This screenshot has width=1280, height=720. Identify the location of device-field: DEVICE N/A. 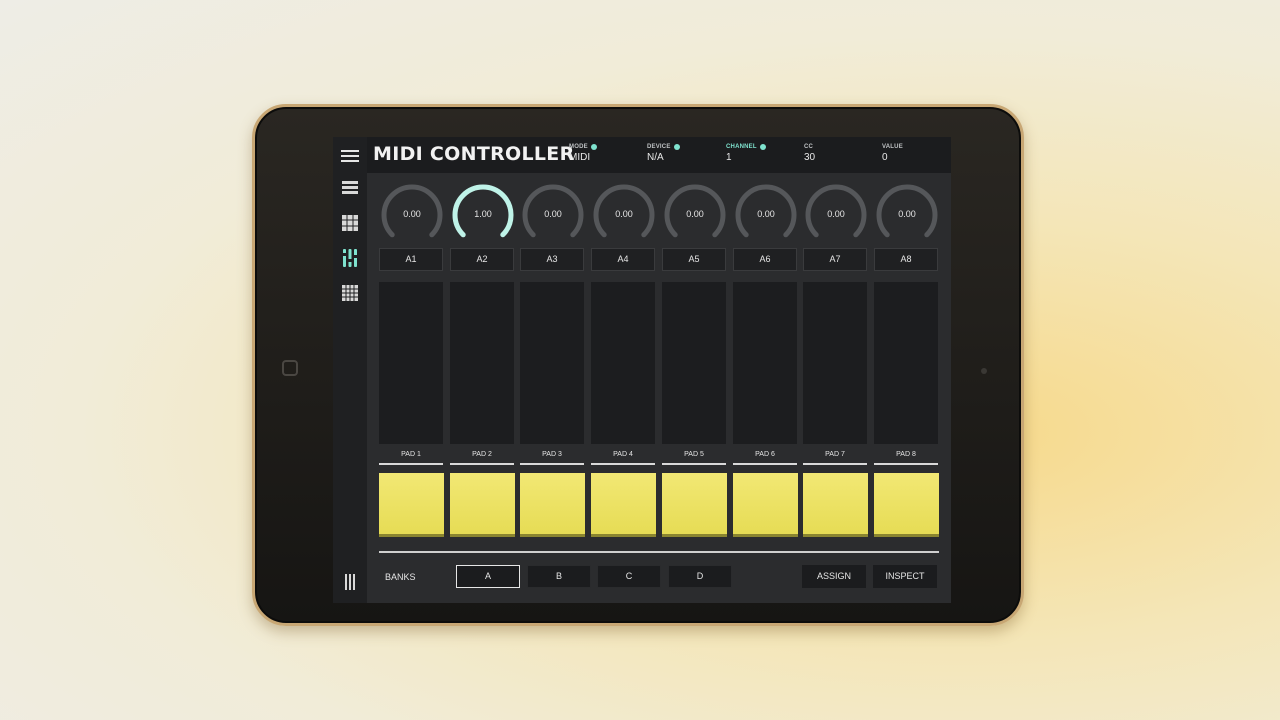
(663, 153).